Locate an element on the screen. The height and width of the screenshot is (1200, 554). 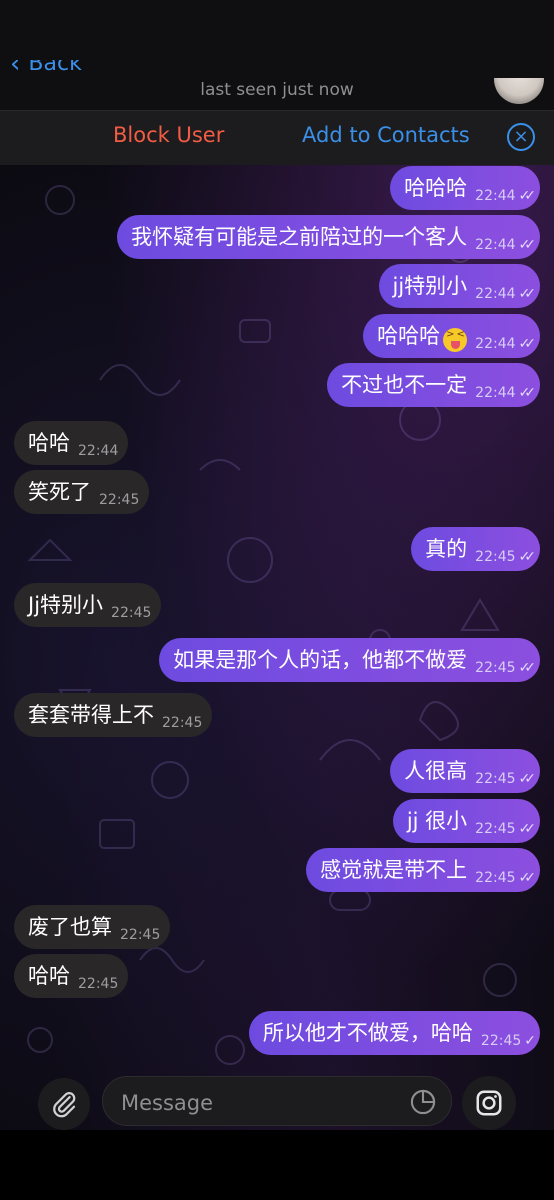
outgoing-message: jj特别小 22:44 ✓✓ is located at coordinates (459, 286).